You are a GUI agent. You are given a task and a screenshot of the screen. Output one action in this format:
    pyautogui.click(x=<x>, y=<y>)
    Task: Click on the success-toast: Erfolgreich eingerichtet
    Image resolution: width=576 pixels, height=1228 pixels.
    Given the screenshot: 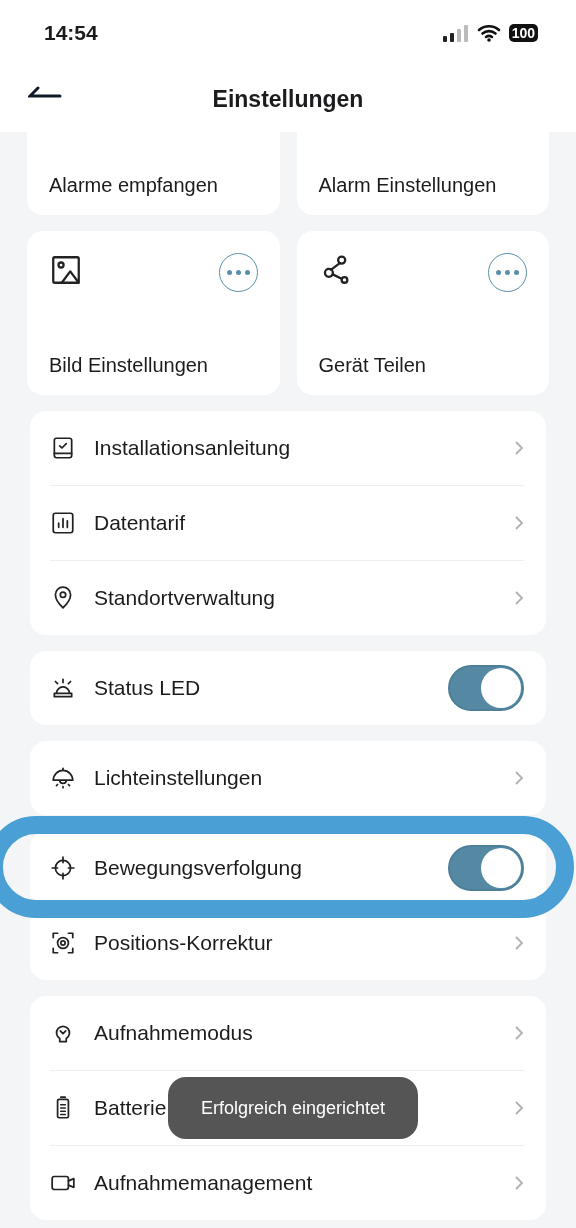 What is the action you would take?
    pyautogui.click(x=293, y=1108)
    